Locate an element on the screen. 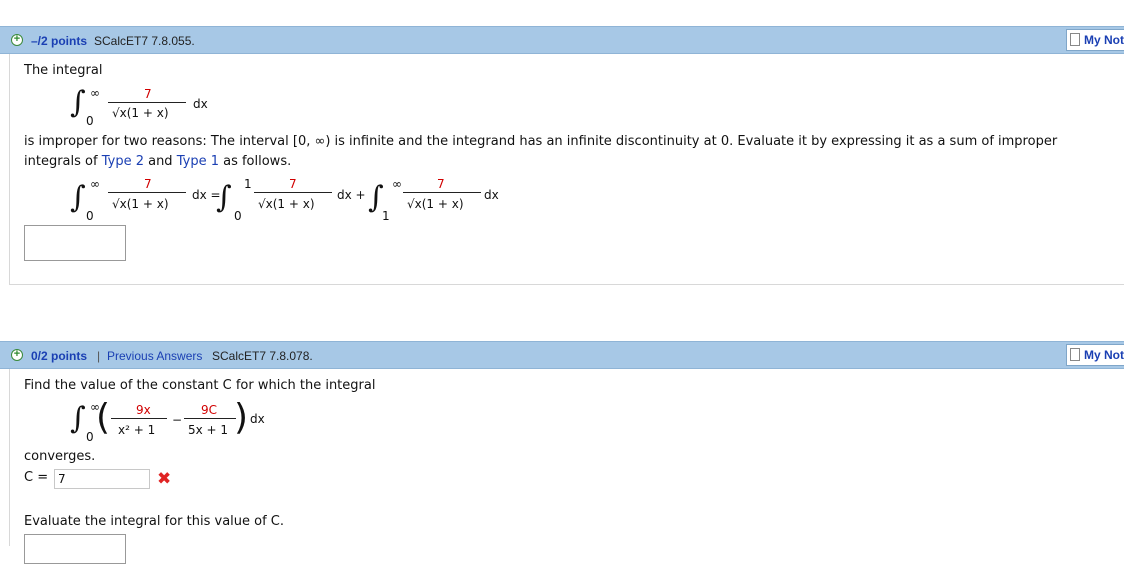 The image size is (1124, 564). q1-code: SCalcET7 7.8.055. is located at coordinates (144, 41).